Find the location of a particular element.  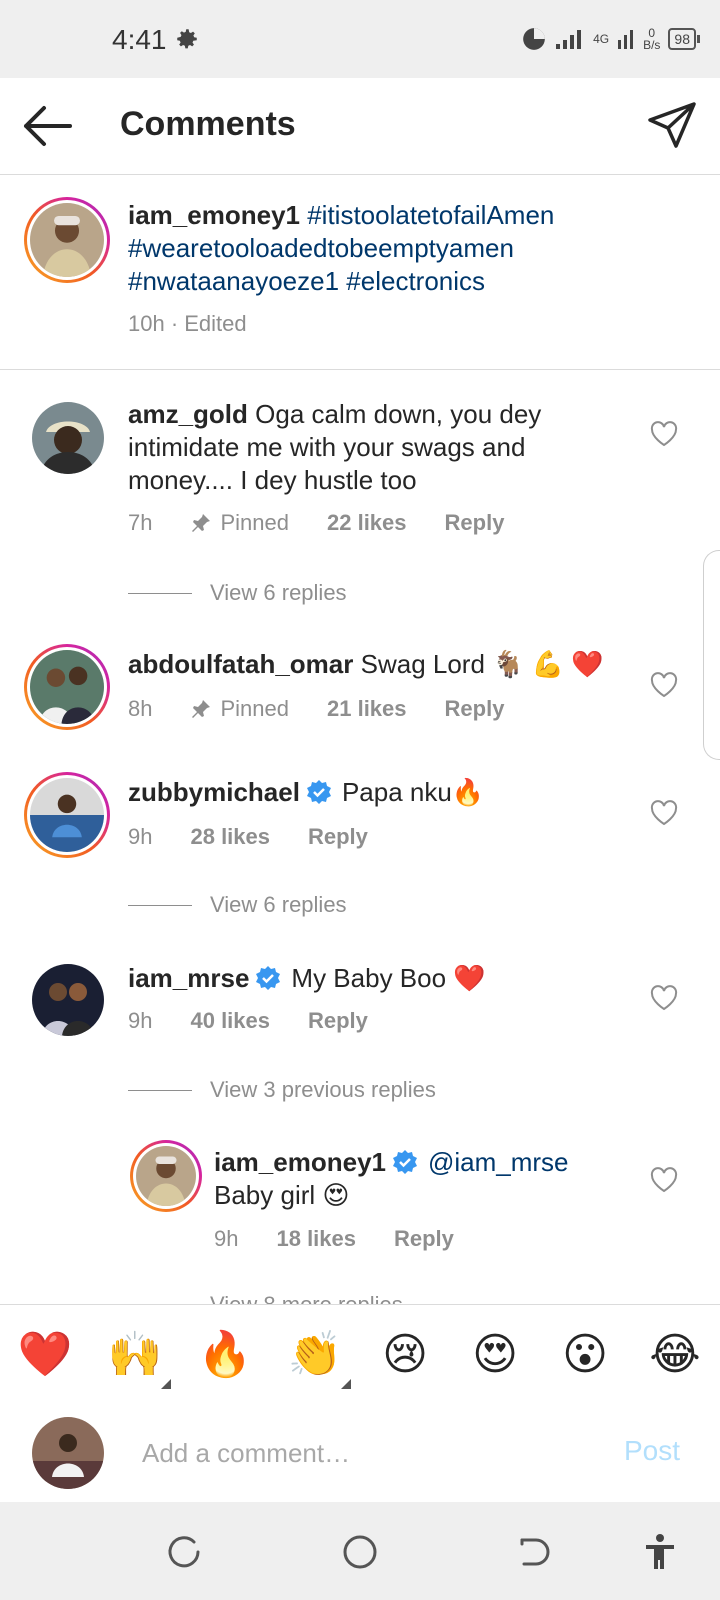

likes-count: 40 likes is located at coordinates (230, 1021).